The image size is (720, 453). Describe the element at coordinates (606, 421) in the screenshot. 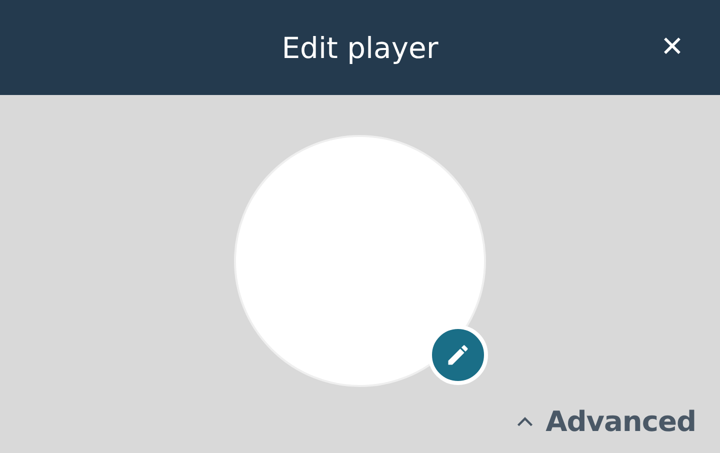

I see `advanced-toggle: Advanced` at that location.